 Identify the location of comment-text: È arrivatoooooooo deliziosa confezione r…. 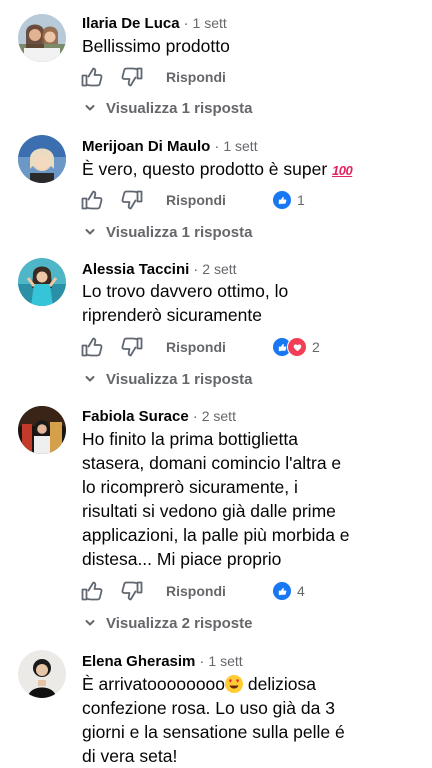
(247, 720).